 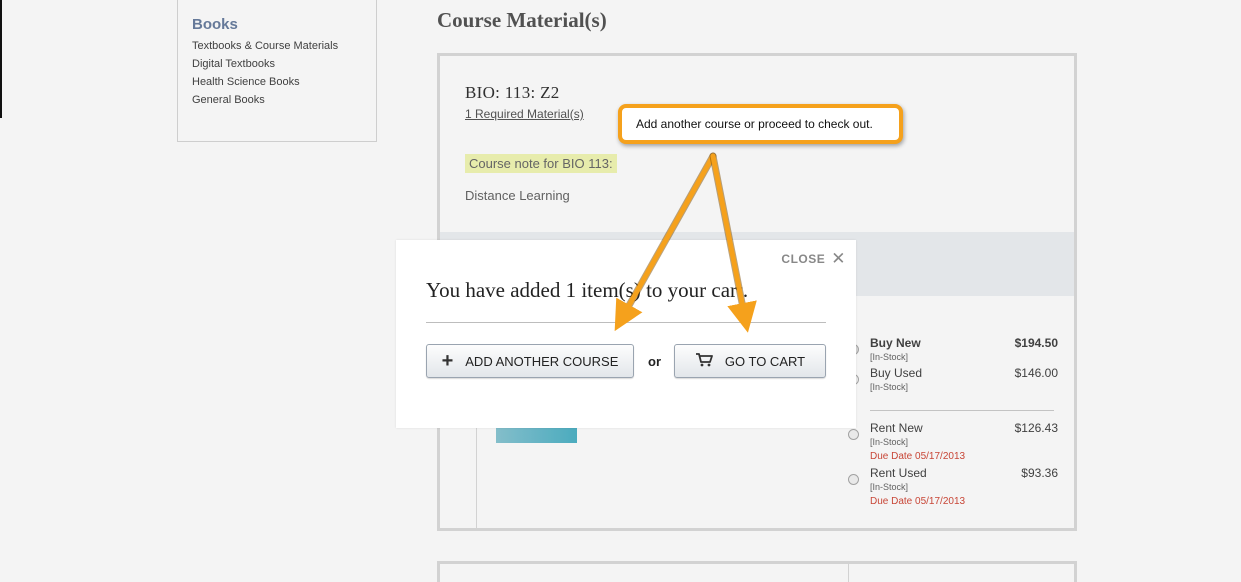 I want to click on plus-icon: +, so click(x=447, y=361).